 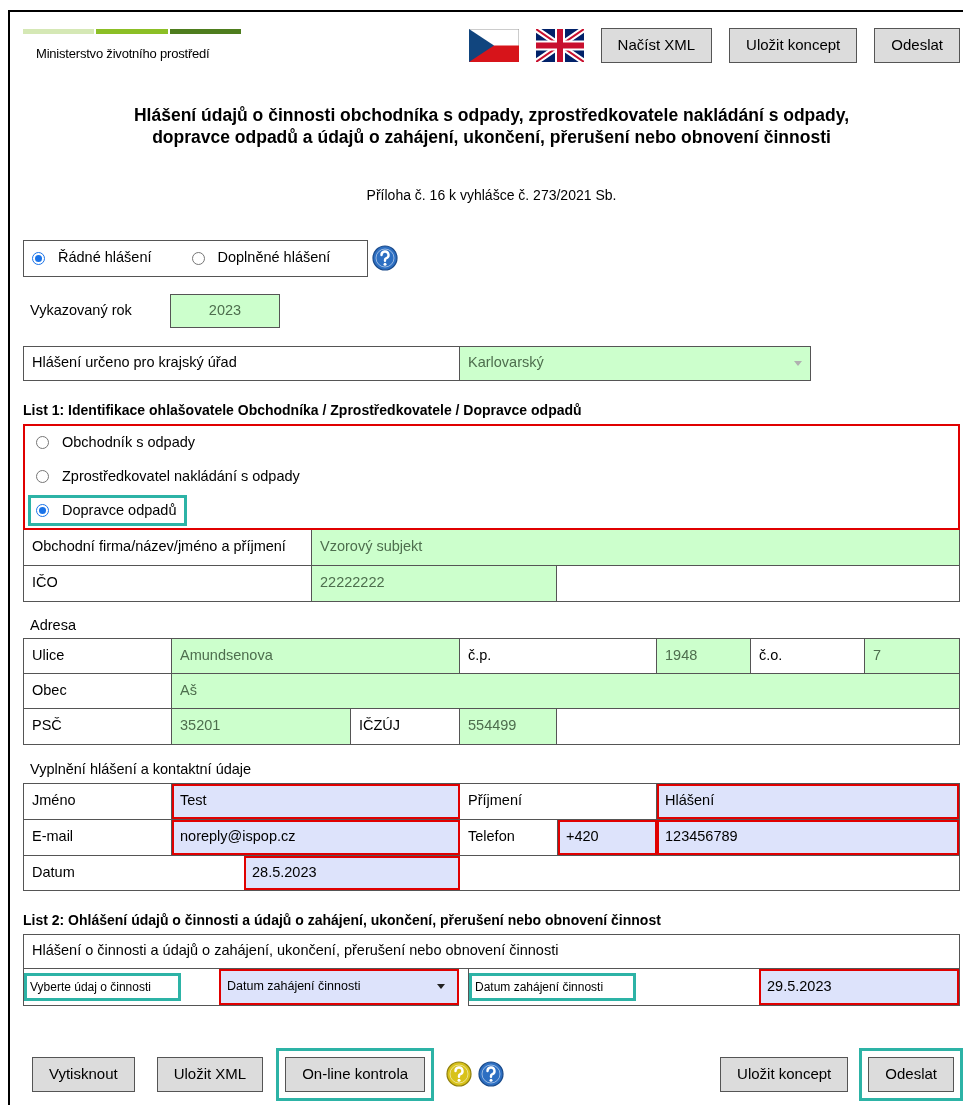 I want to click on text-field: Vzorový subjekt, so click(x=635, y=547).